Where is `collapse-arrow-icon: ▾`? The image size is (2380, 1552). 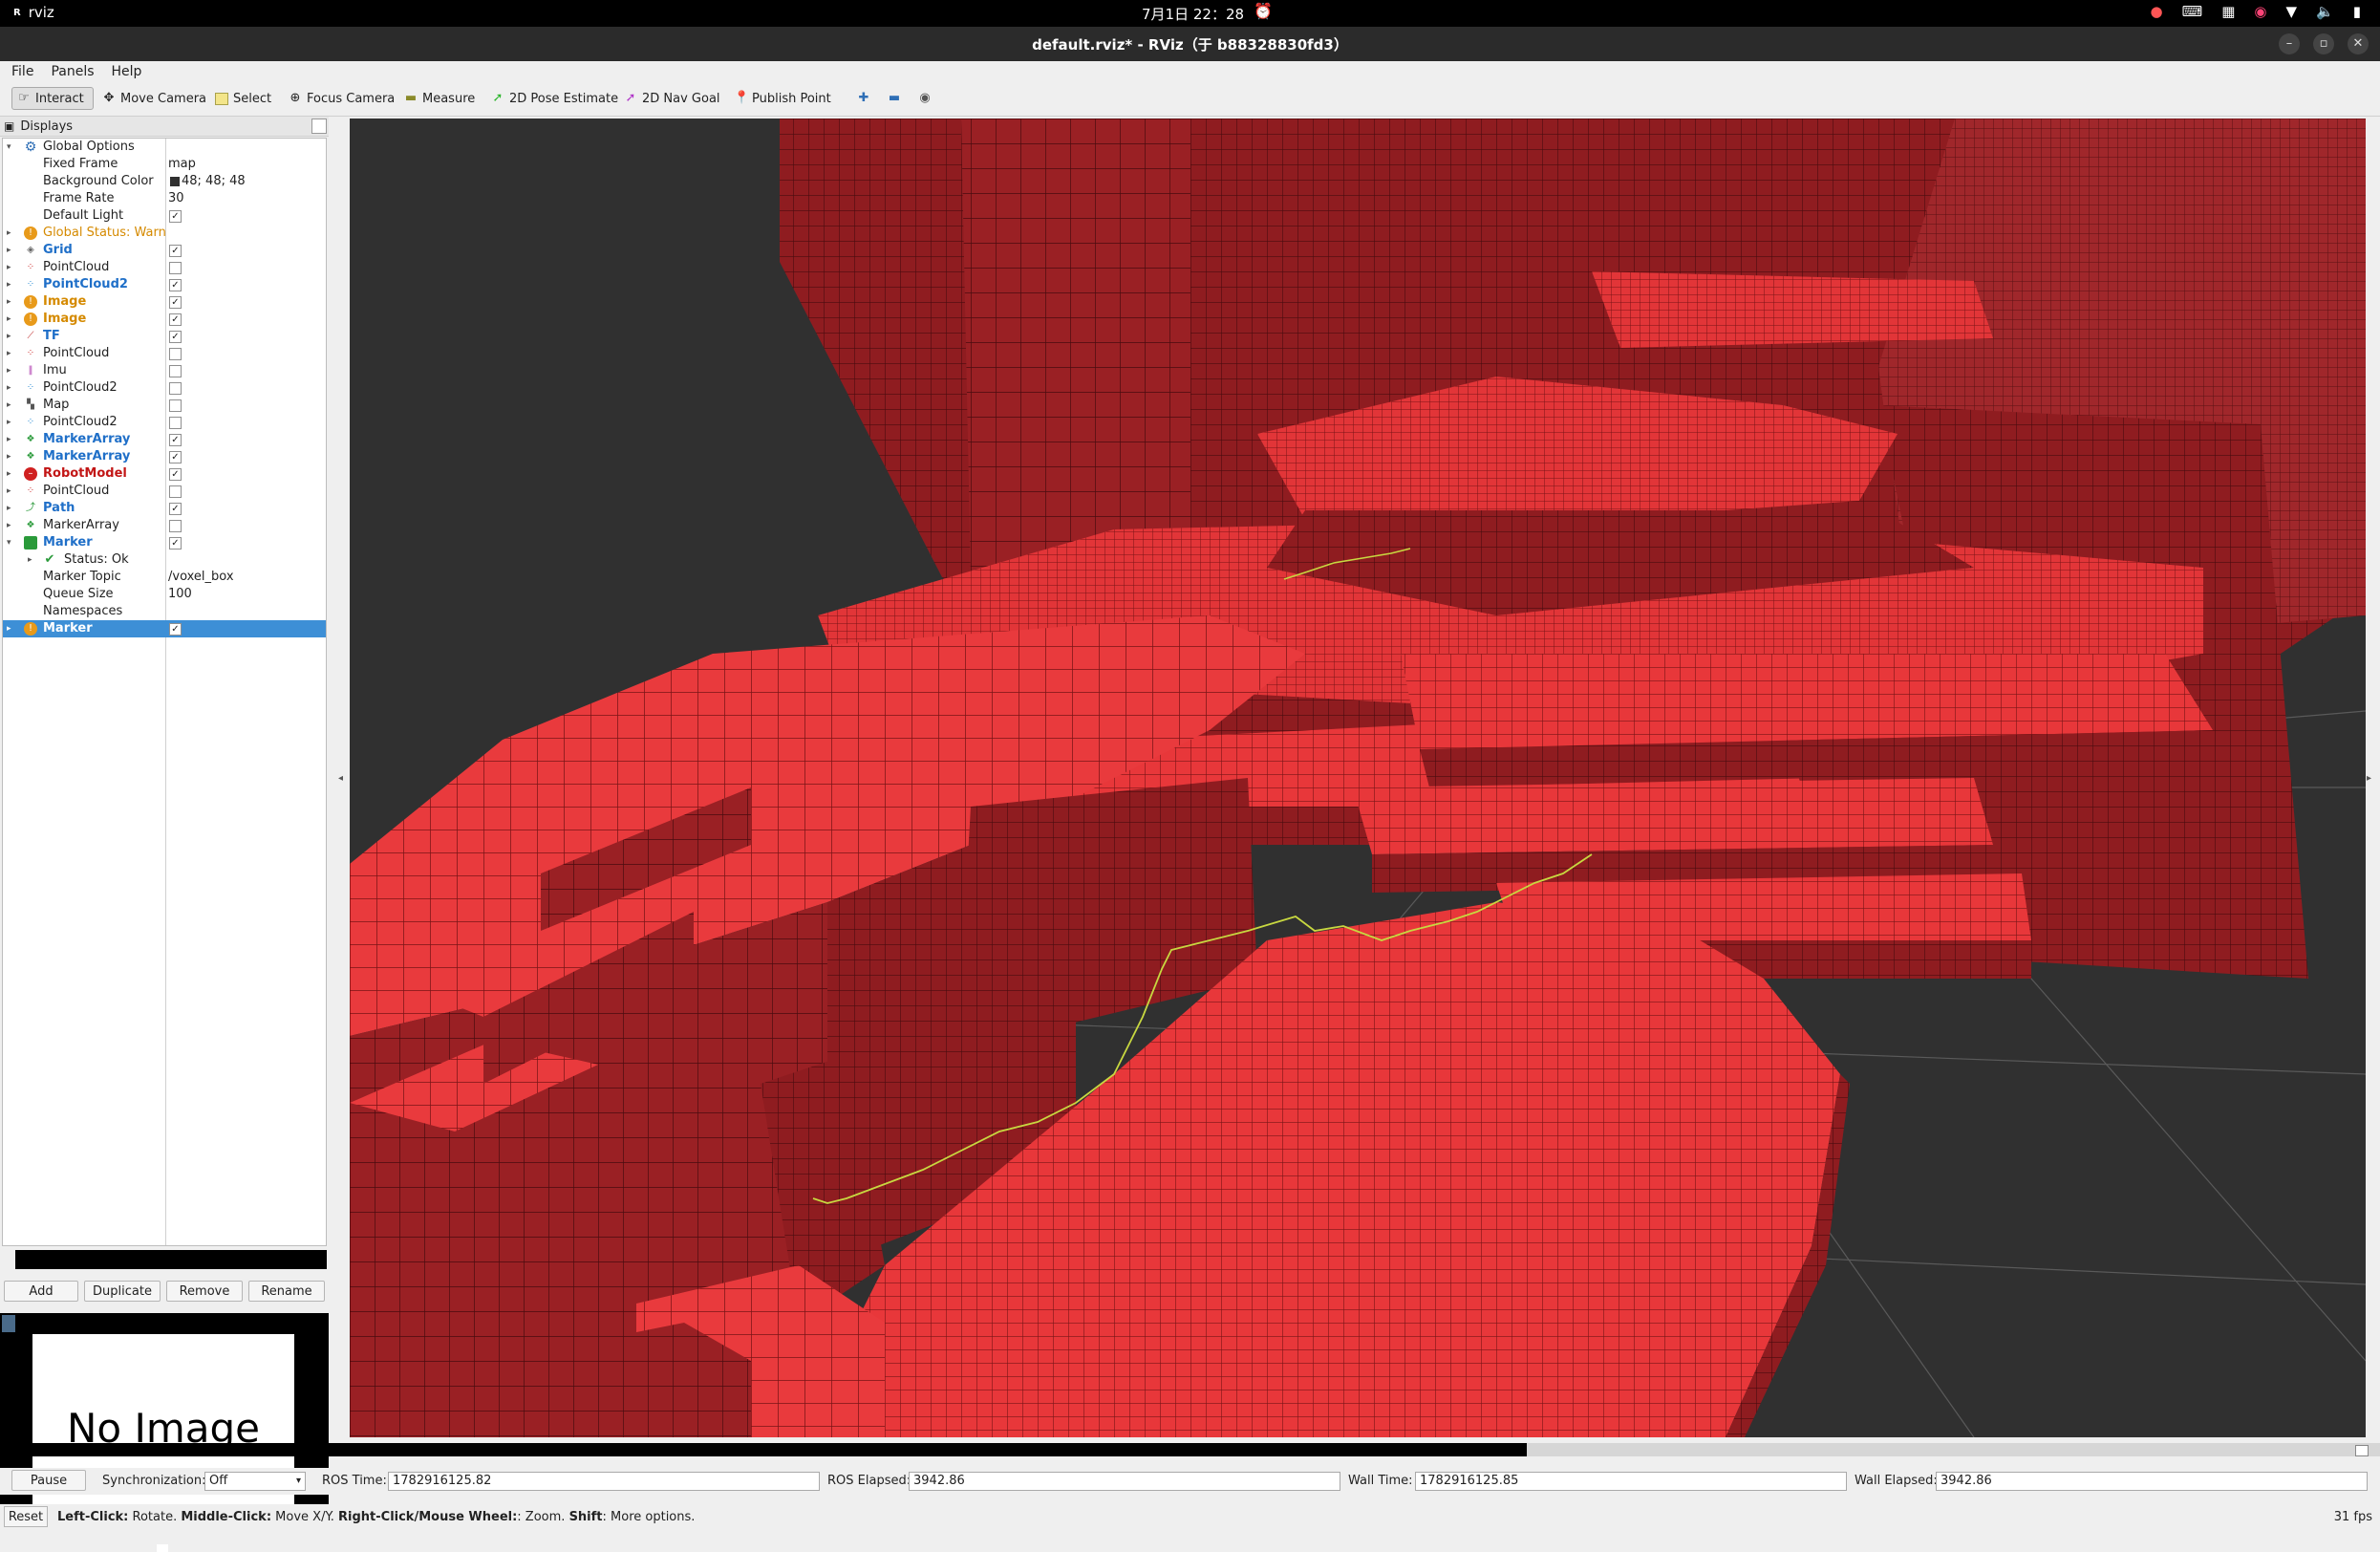
collapse-arrow-icon: ▾ is located at coordinates (11, 147).